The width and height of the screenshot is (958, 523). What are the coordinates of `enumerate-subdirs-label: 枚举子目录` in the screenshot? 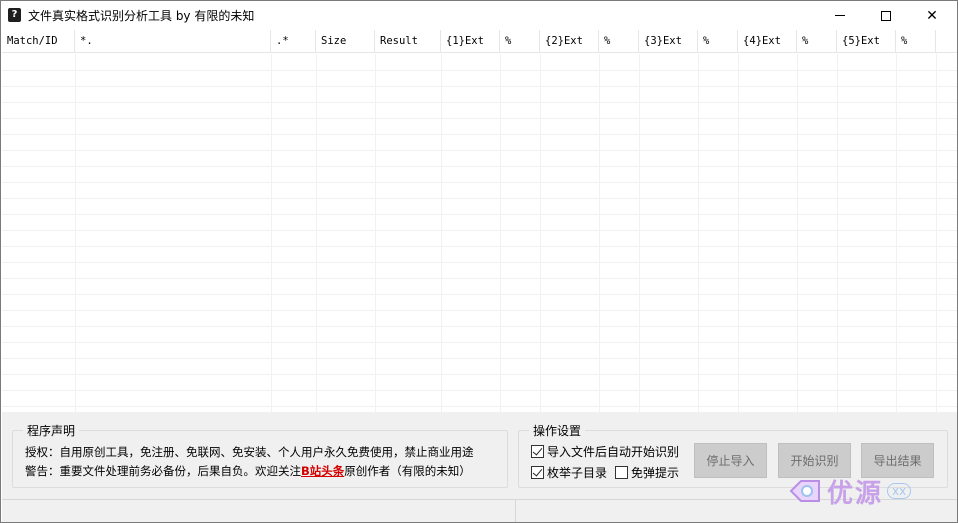 It's located at (577, 473).